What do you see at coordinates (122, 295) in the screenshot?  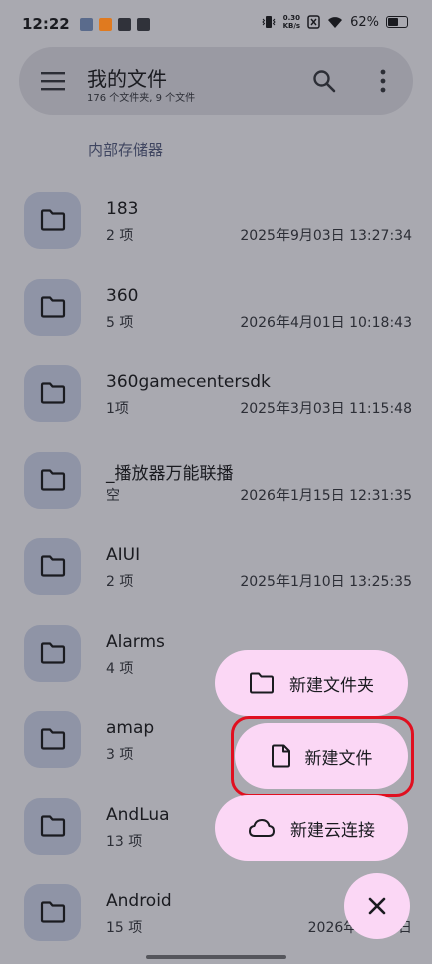 I see `folder-name: 360` at bounding box center [122, 295].